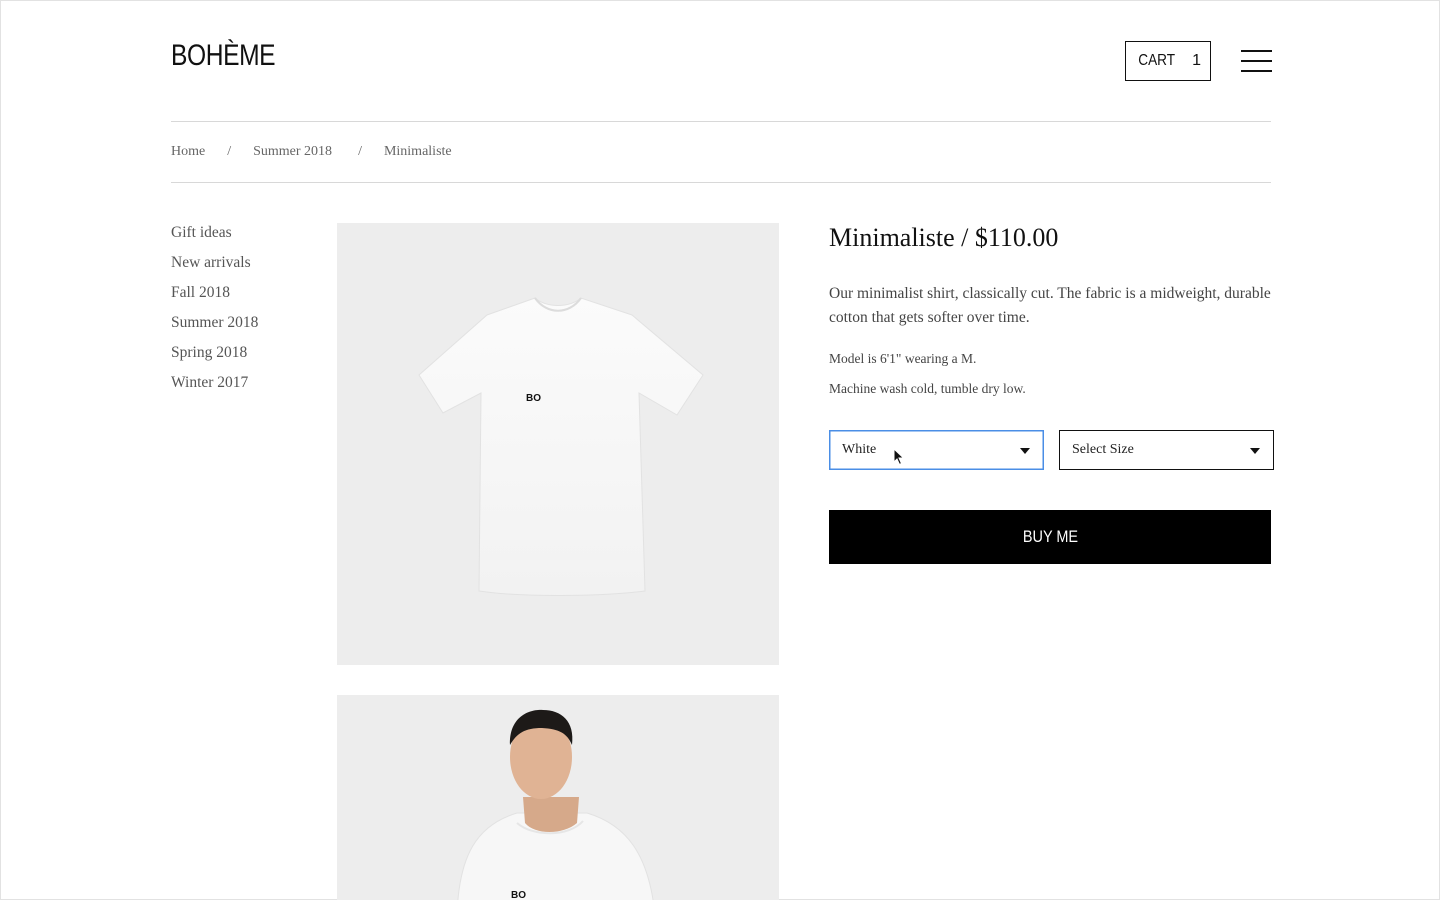 The width and height of the screenshot is (1440, 900). What do you see at coordinates (214, 268) in the screenshot?
I see `sidebar-item-new-arrivals: New arrivals` at bounding box center [214, 268].